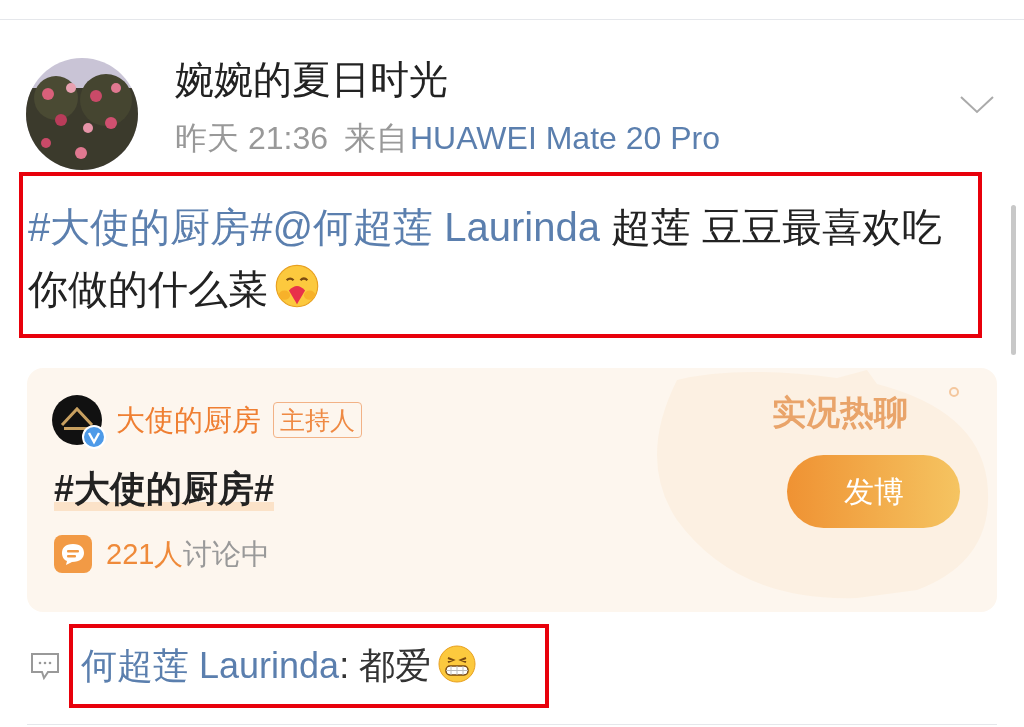  I want to click on source-label: 来自, so click(375, 138).